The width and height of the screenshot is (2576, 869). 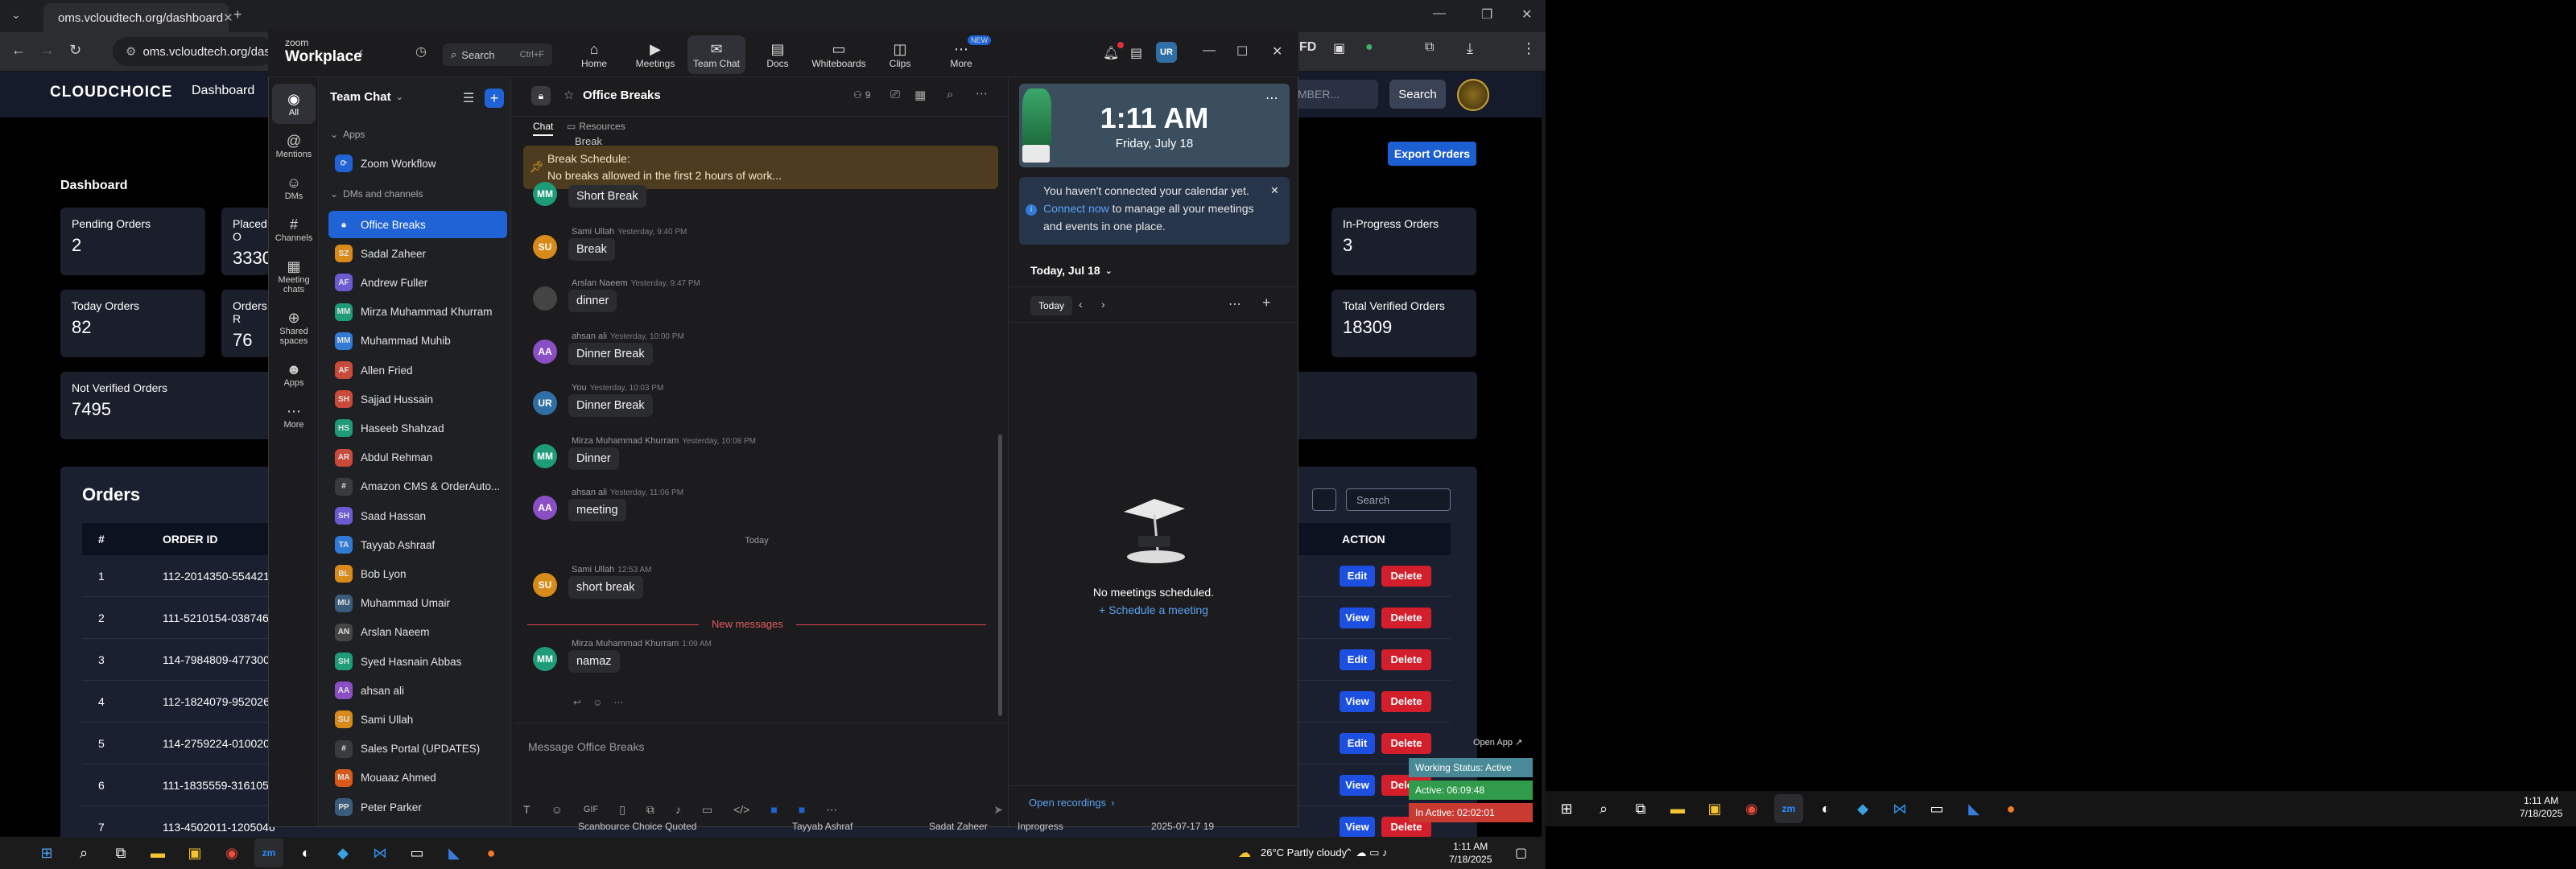 I want to click on row-order-id: 112-1824079-9520262, so click(x=219, y=701).